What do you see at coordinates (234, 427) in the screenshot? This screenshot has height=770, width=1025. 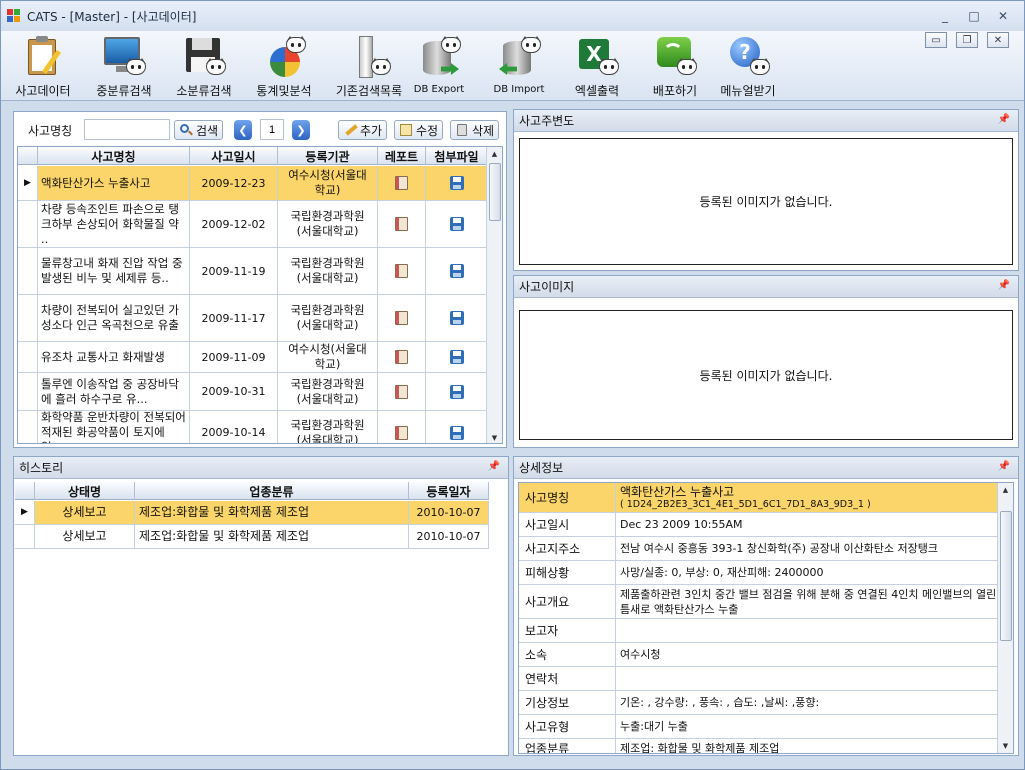 I see `accident-date-cell: 2009-10-14` at bounding box center [234, 427].